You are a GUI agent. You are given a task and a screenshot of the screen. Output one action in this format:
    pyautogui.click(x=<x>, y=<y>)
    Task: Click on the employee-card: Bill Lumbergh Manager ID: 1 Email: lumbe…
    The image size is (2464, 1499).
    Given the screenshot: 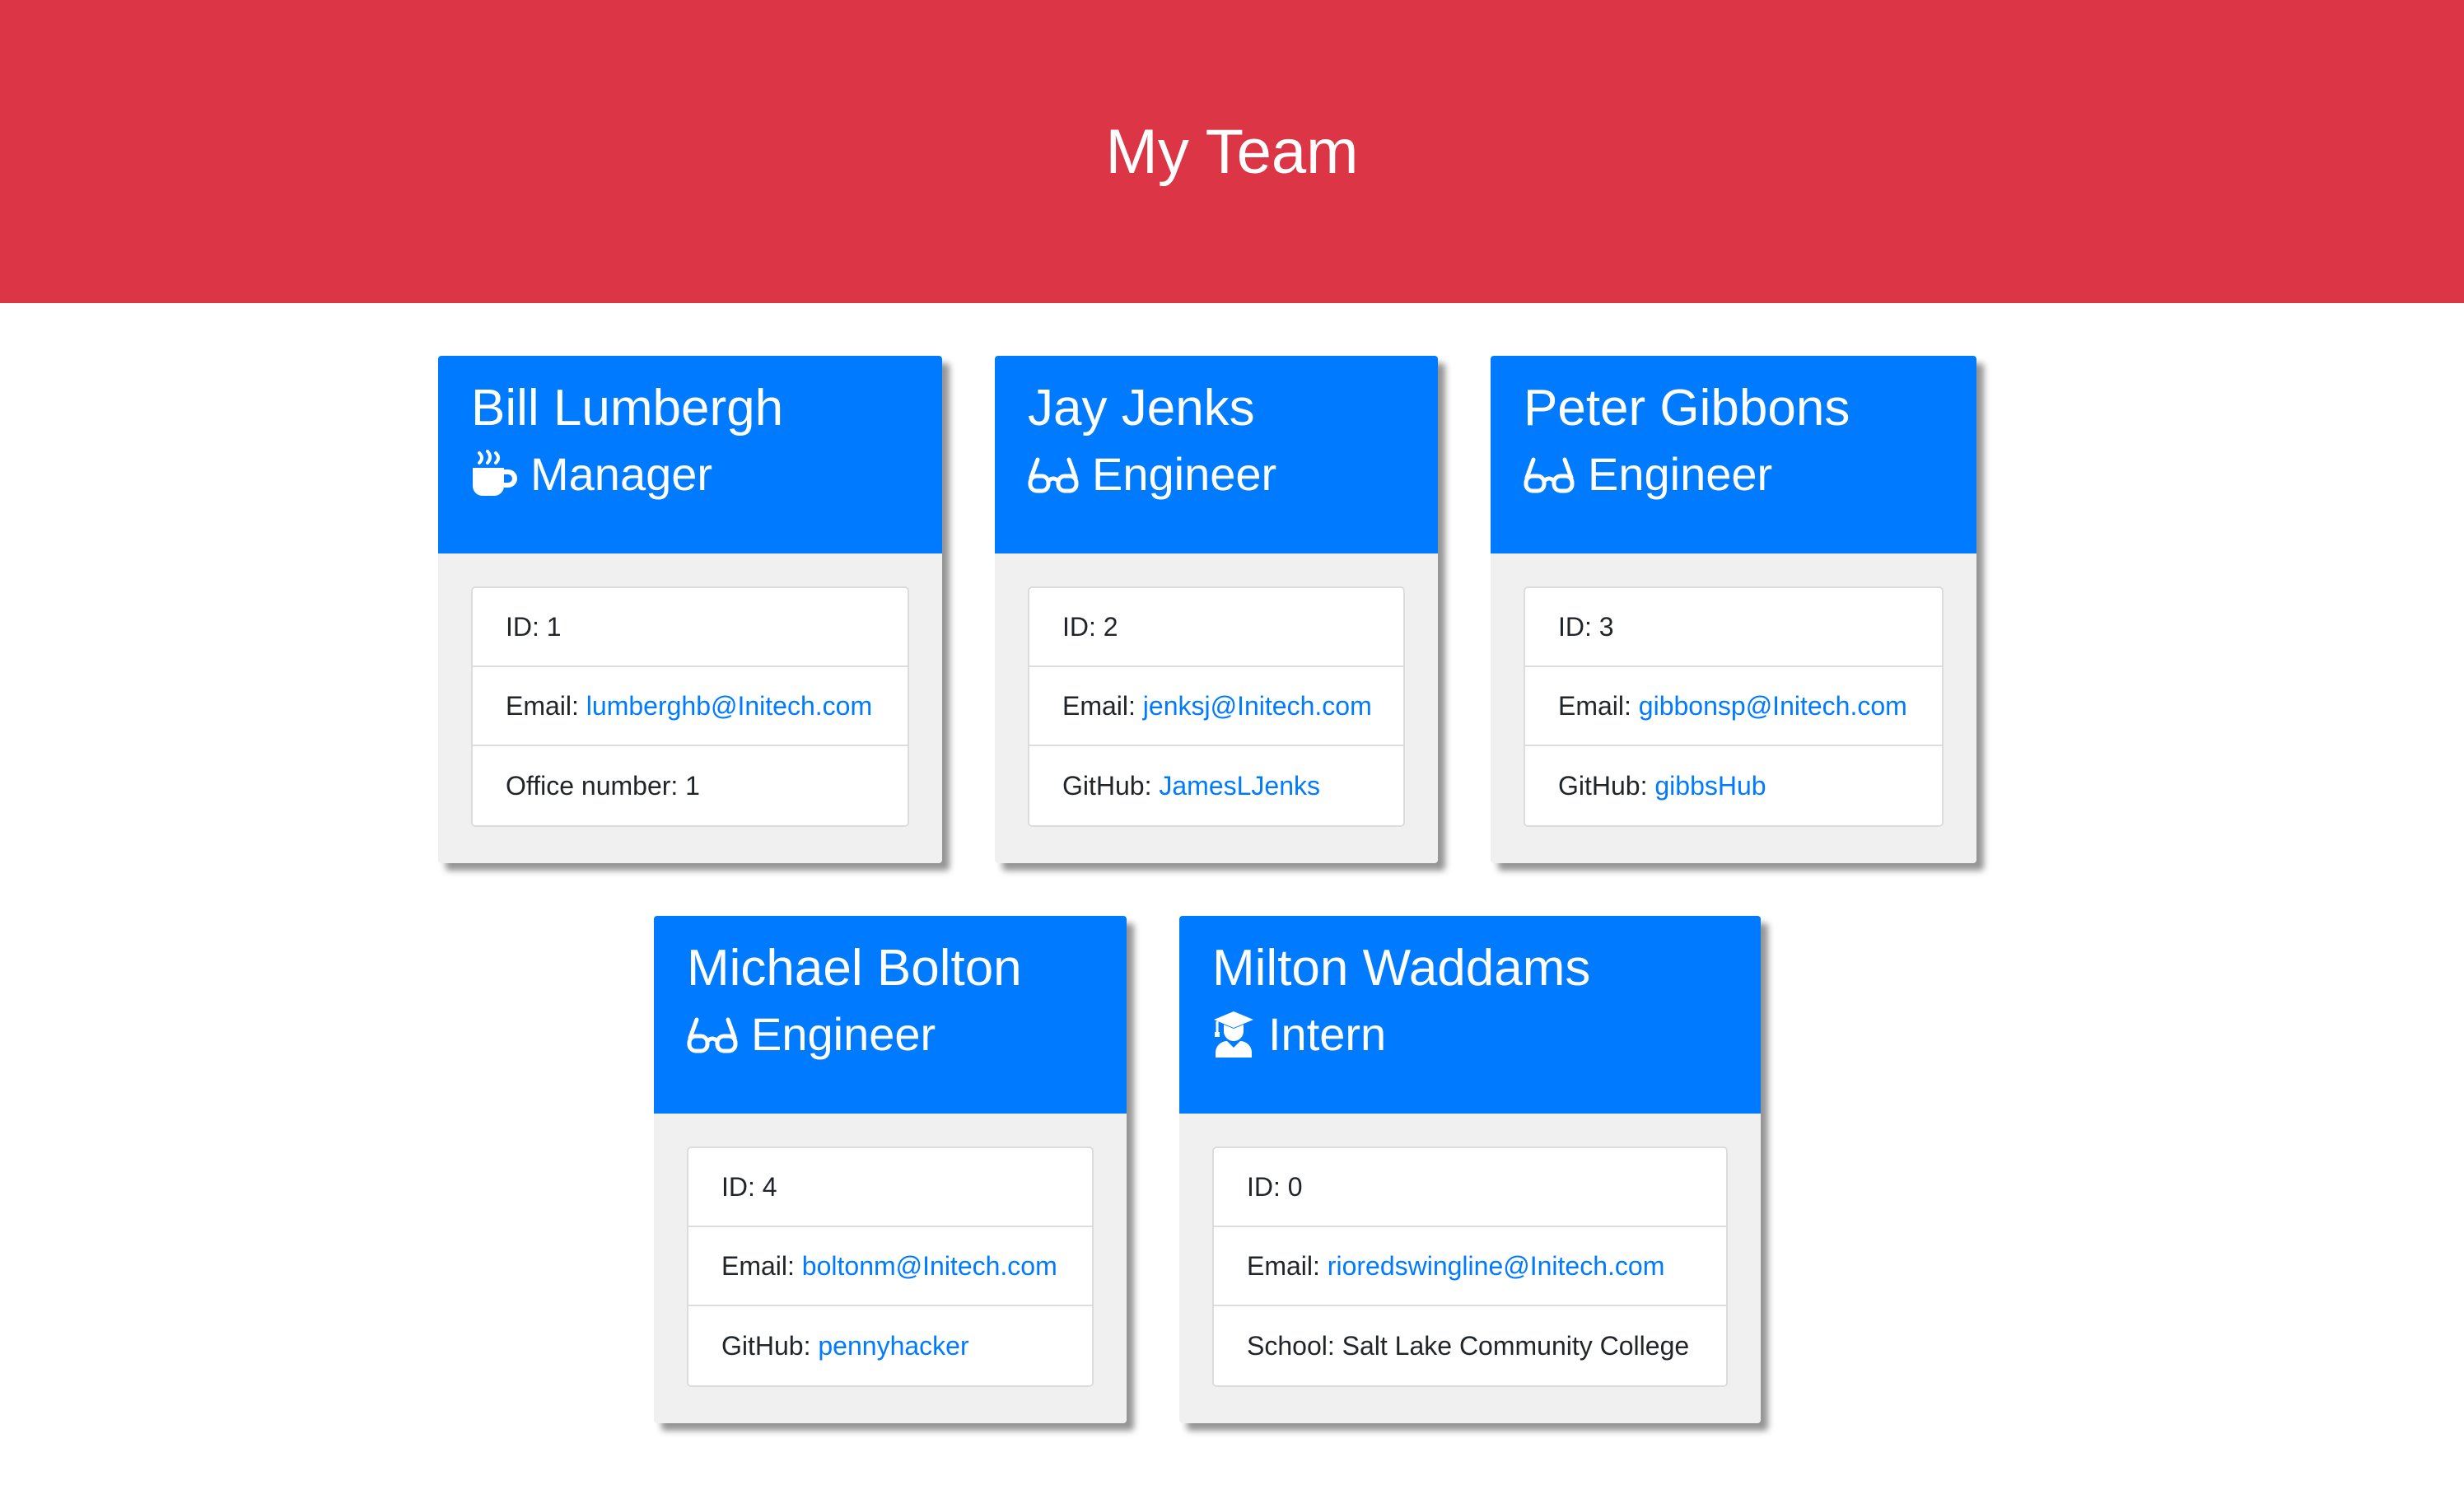 What is the action you would take?
    pyautogui.click(x=690, y=609)
    